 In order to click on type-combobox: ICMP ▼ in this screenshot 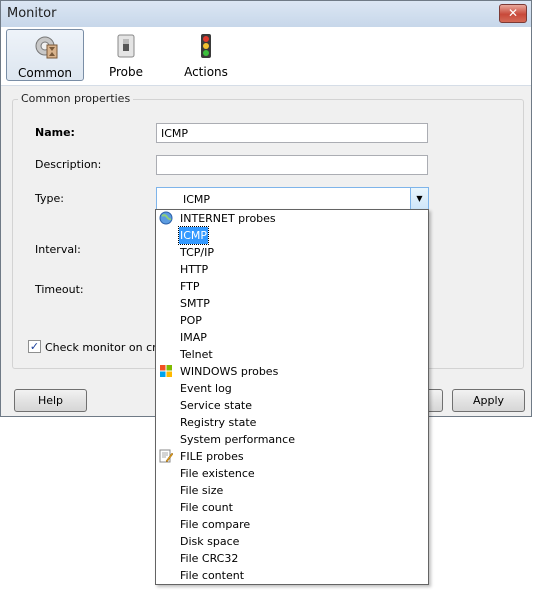, I will do `click(292, 198)`.